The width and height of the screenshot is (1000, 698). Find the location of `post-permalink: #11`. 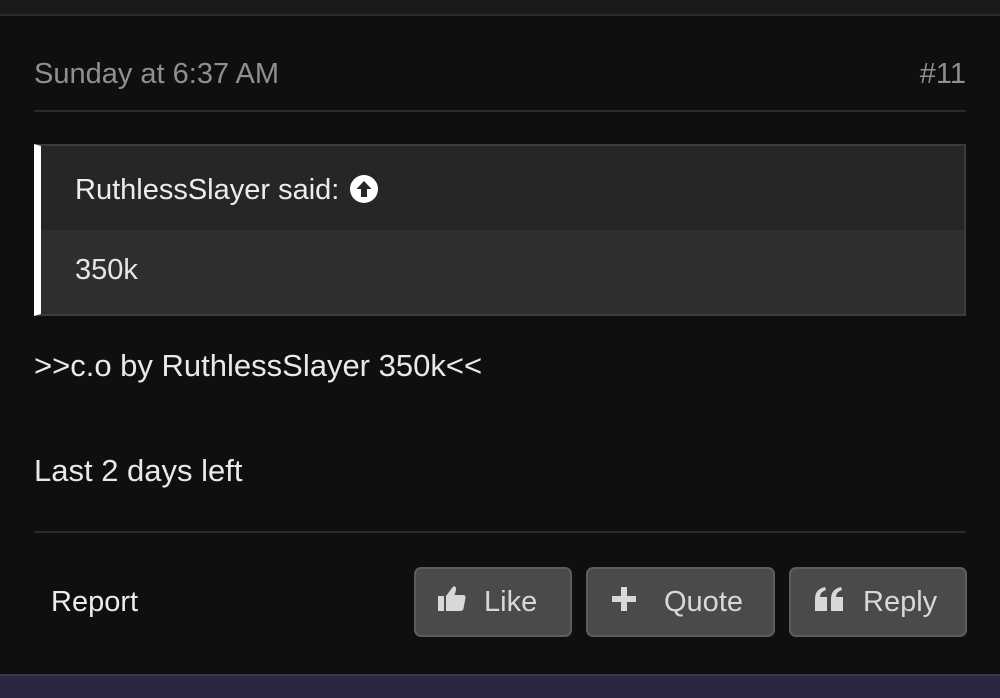

post-permalink: #11 is located at coordinates (943, 74).